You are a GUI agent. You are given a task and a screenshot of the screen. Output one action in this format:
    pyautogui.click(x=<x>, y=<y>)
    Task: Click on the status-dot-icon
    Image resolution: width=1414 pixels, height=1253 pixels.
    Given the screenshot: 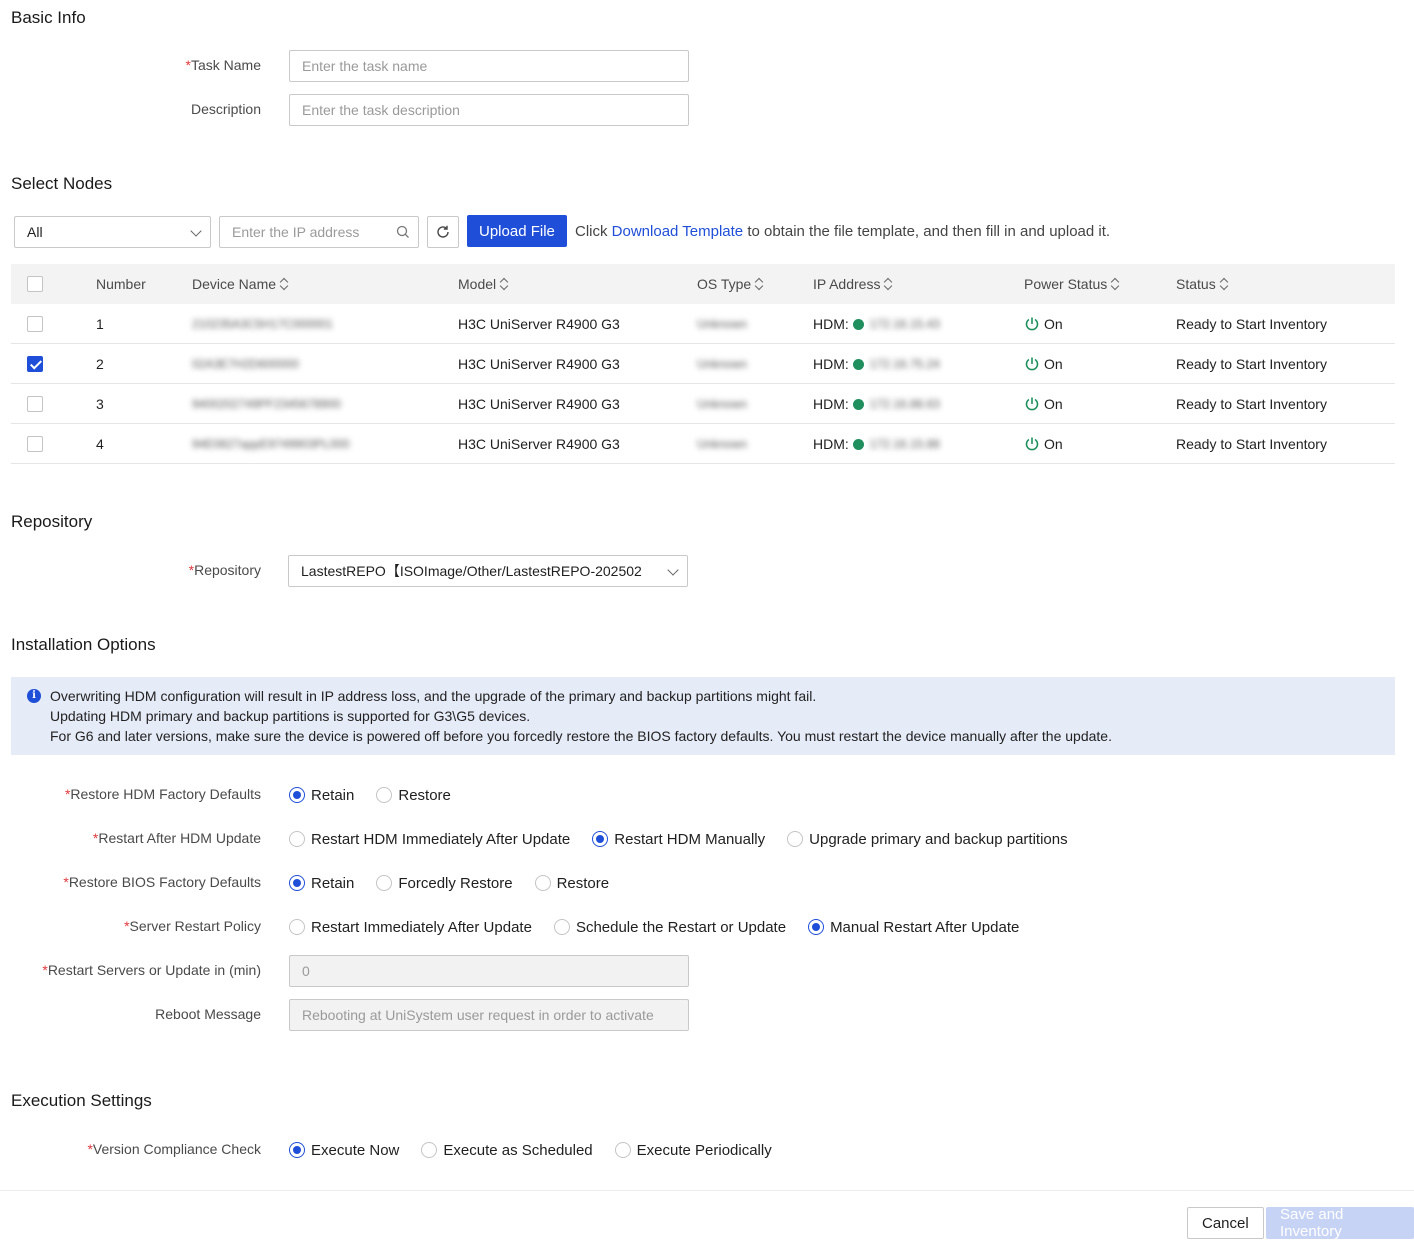 What is the action you would take?
    pyautogui.click(x=858, y=404)
    